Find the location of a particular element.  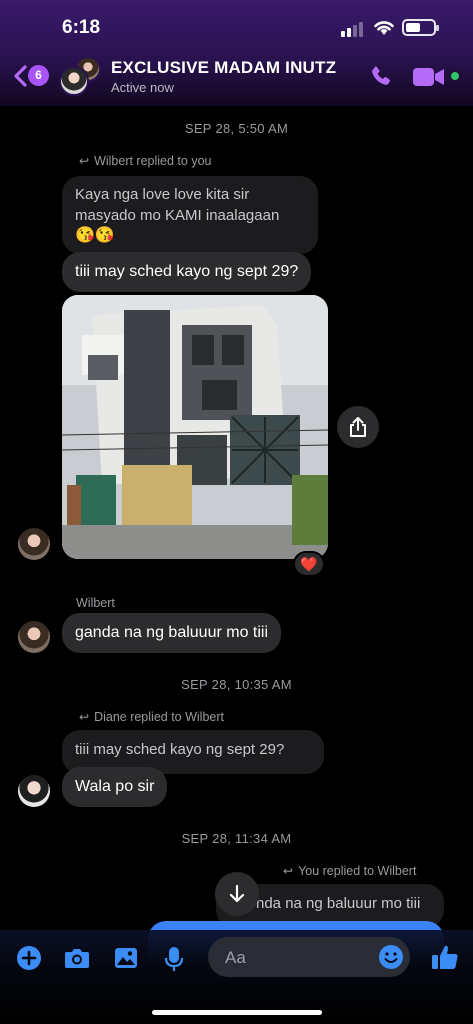

unread-badge: 6 is located at coordinates (38, 75).